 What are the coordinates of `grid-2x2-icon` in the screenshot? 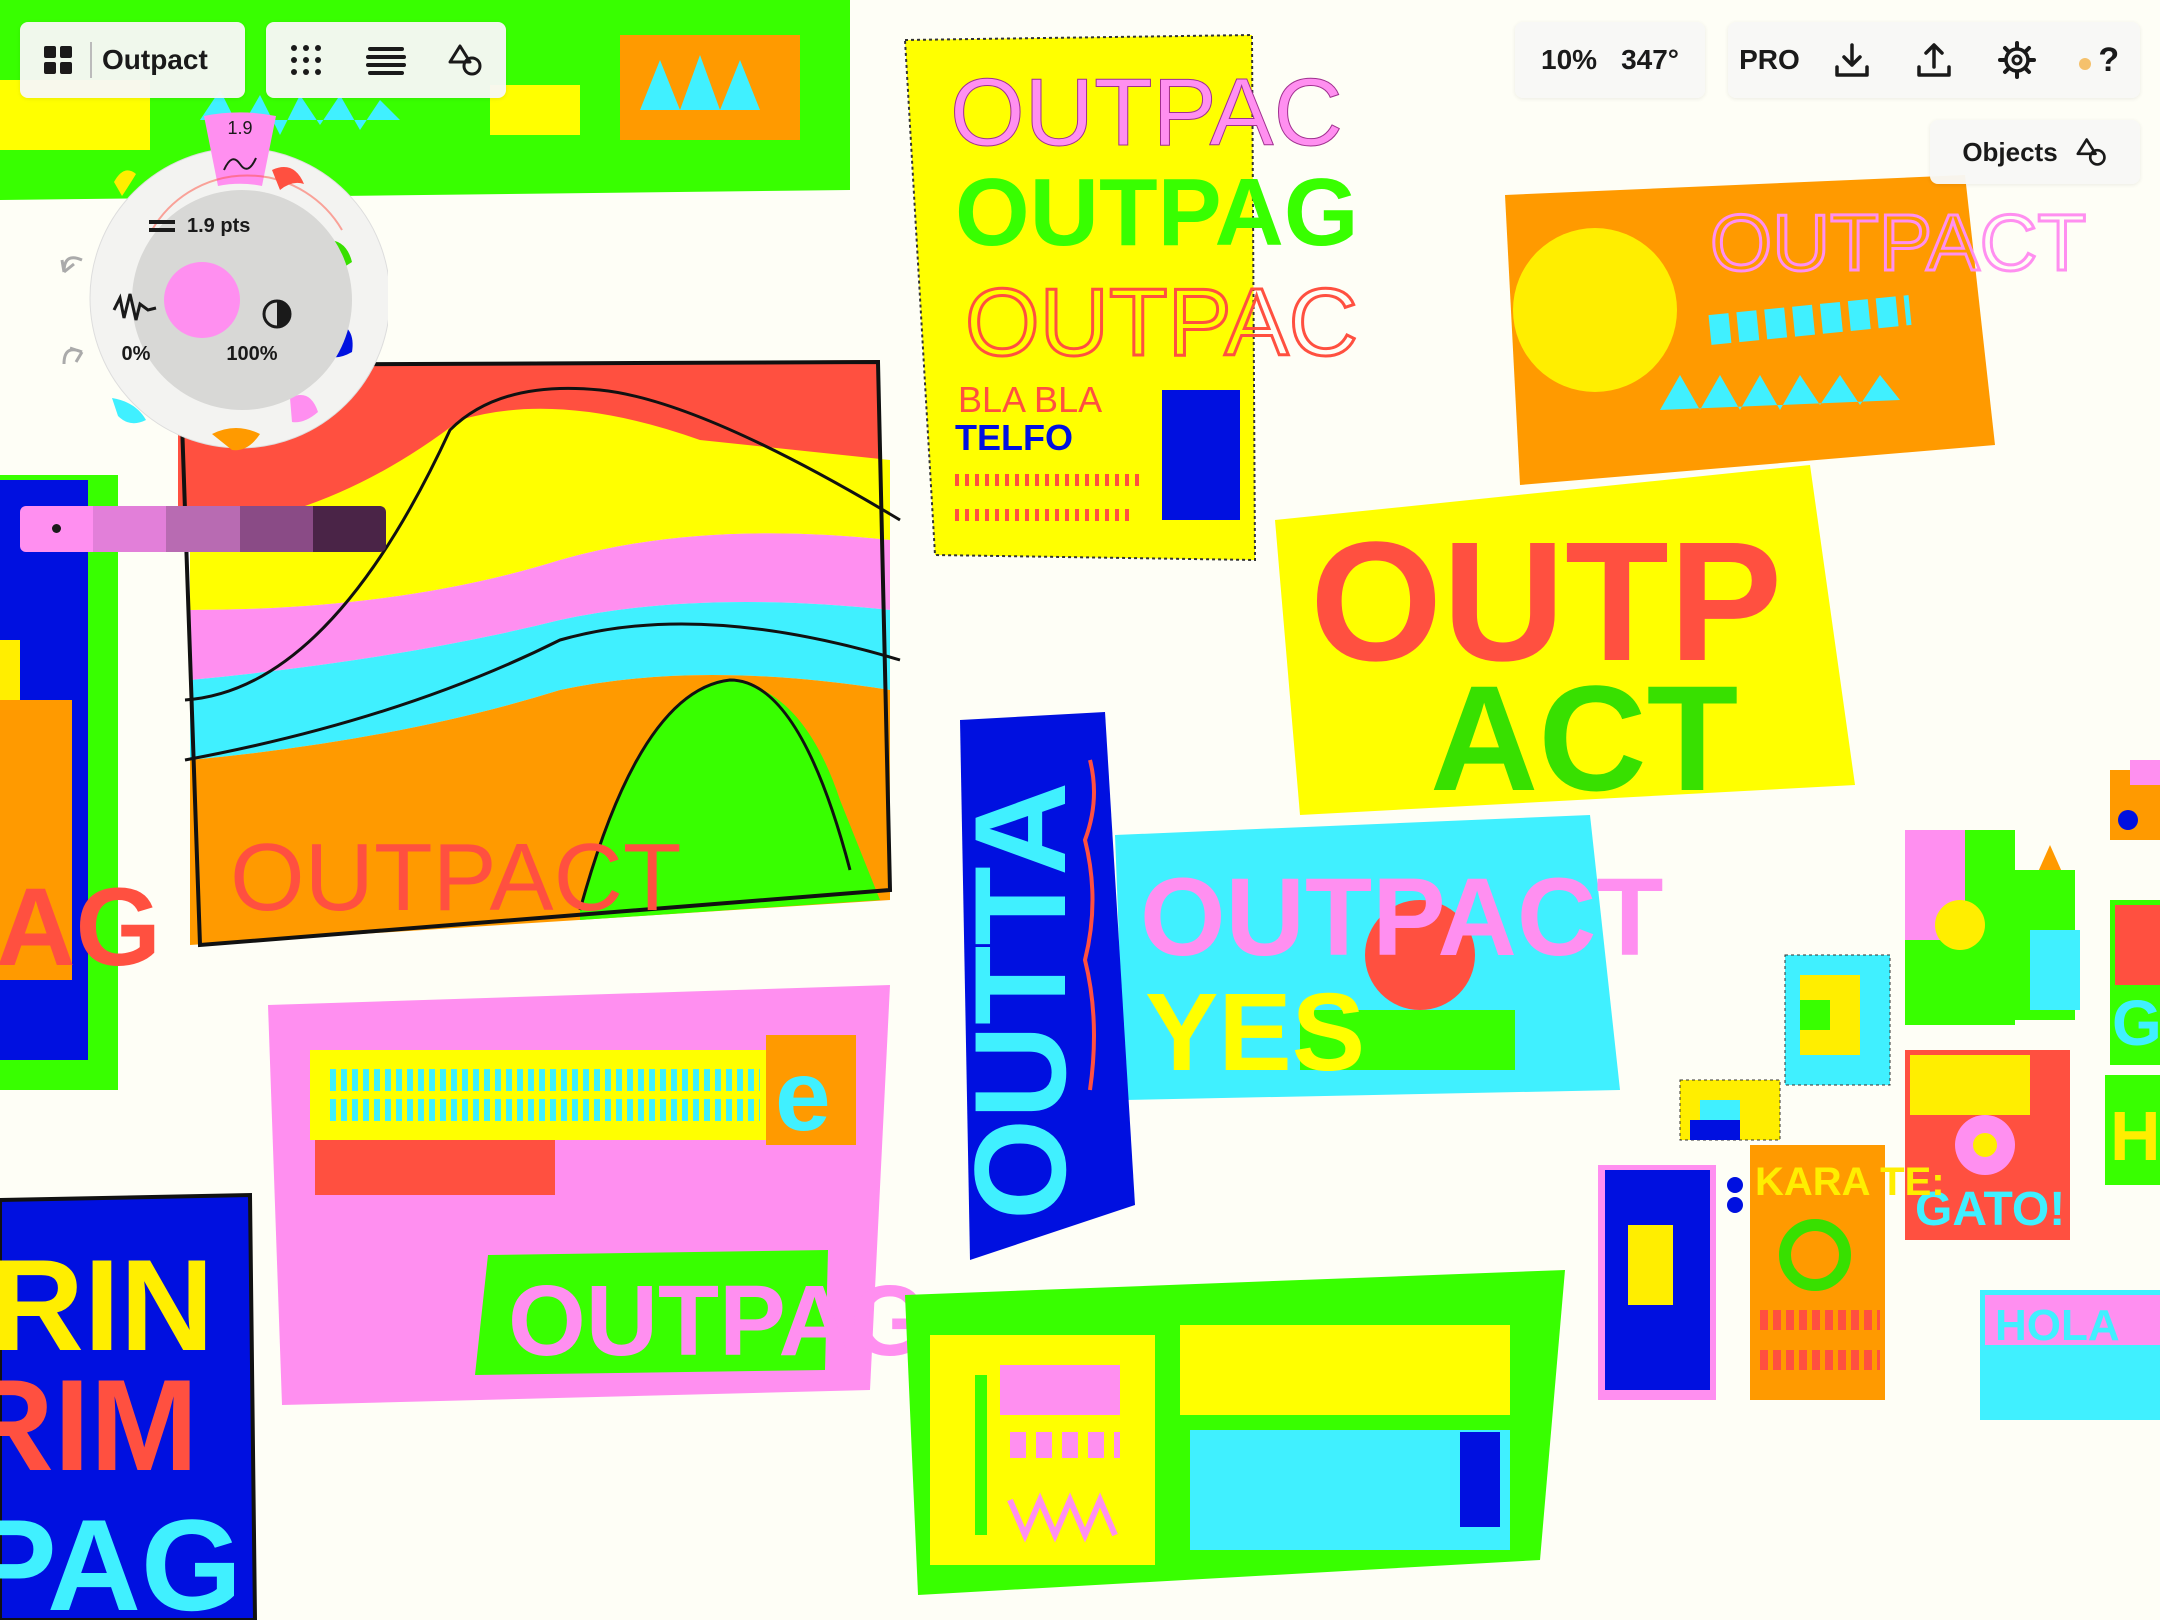 It's located at (58, 60).